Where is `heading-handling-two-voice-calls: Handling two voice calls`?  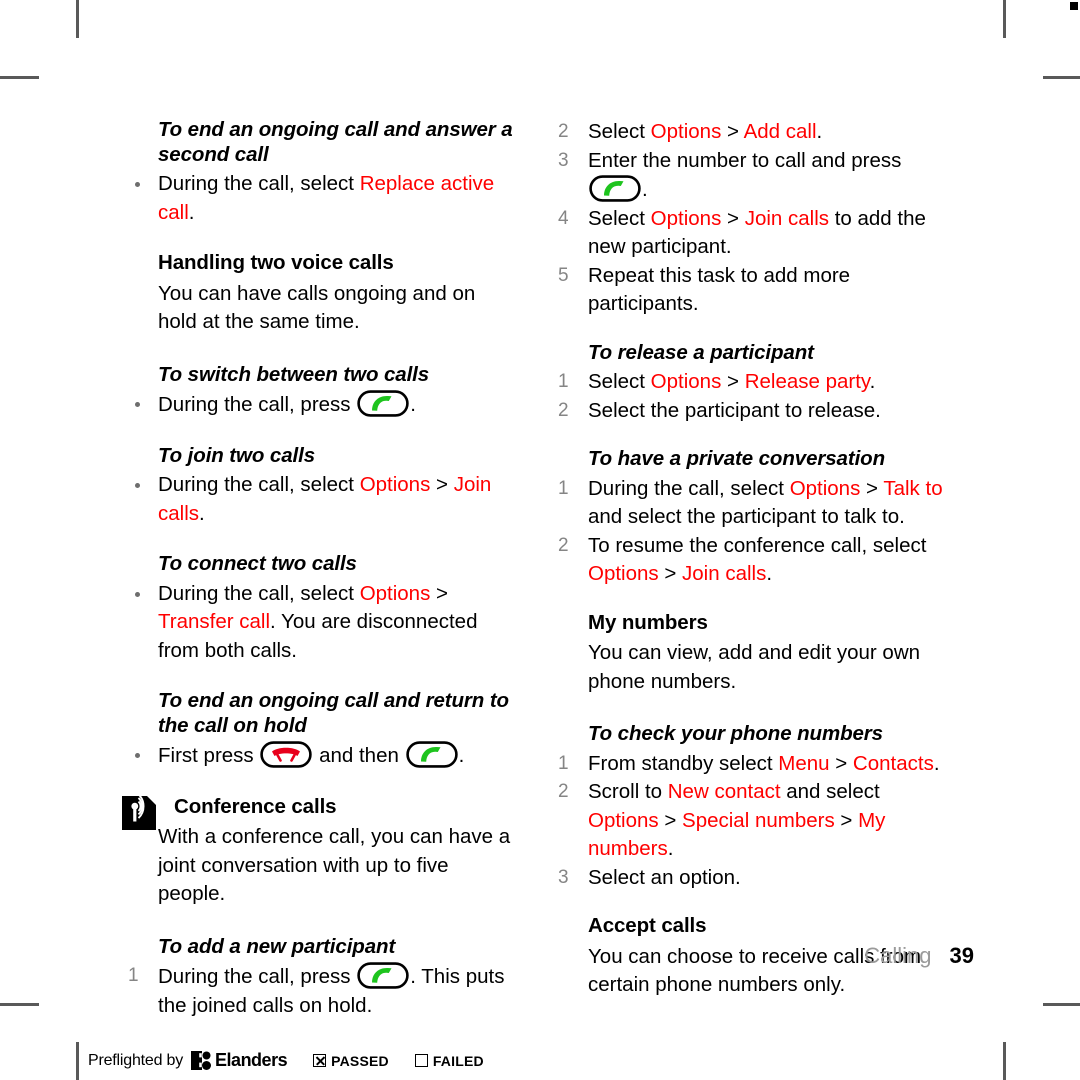 heading-handling-two-voice-calls: Handling two voice calls is located at coordinates (276, 262).